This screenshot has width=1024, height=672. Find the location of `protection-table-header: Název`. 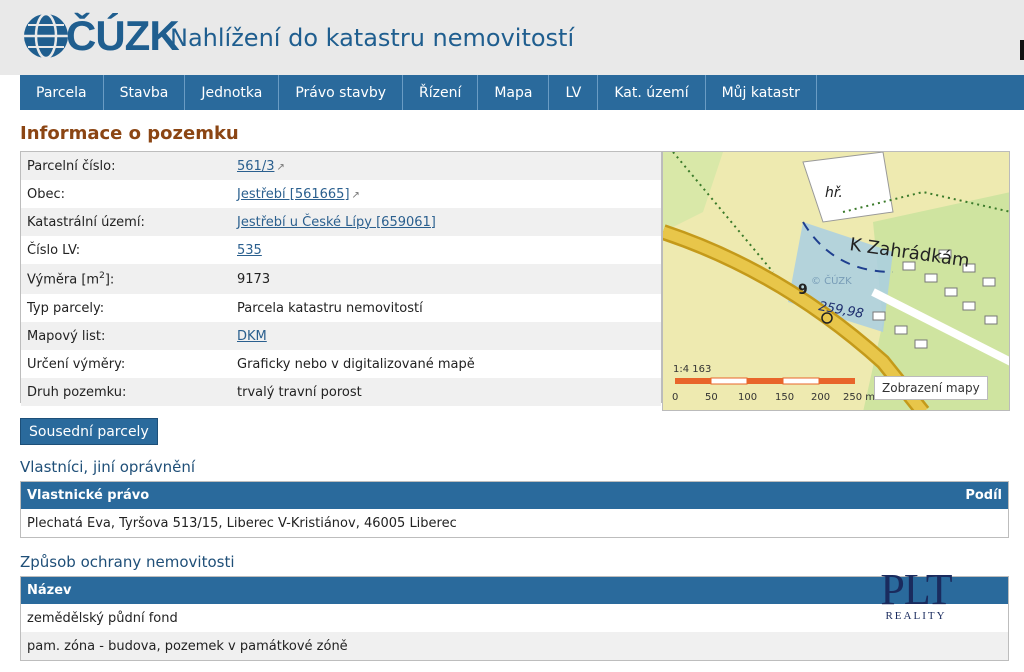

protection-table-header: Název is located at coordinates (514, 590).